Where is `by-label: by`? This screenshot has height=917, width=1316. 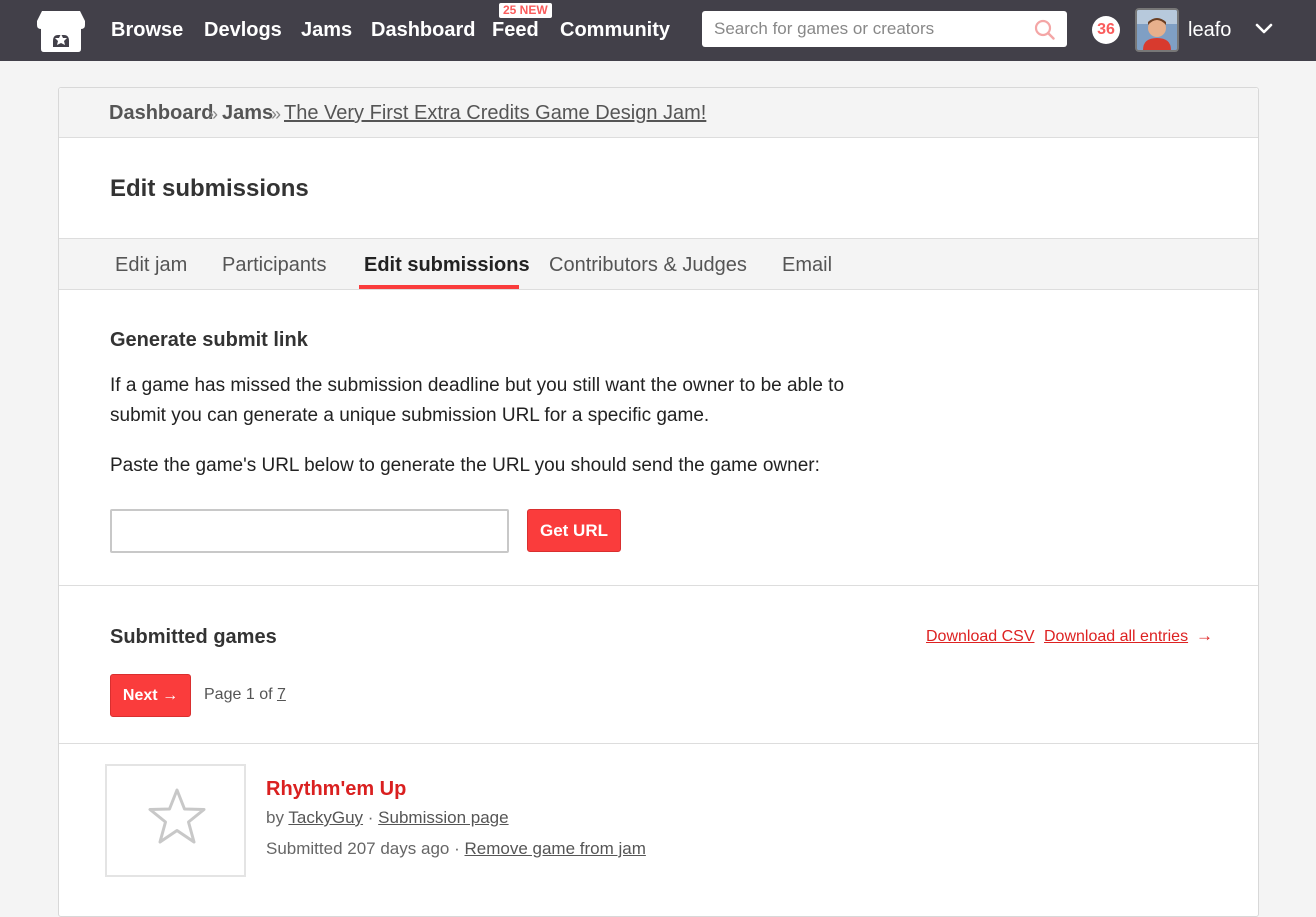
by-label: by is located at coordinates (275, 817).